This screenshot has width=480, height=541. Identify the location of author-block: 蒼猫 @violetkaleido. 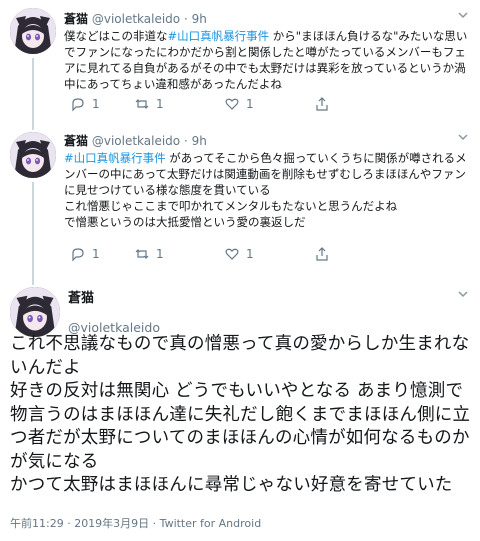
(114, 311).